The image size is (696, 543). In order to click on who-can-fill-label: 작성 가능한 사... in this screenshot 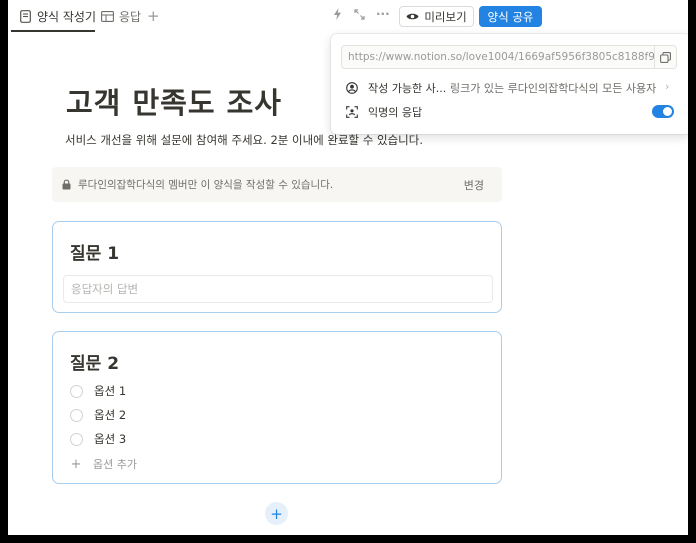, I will do `click(407, 88)`.